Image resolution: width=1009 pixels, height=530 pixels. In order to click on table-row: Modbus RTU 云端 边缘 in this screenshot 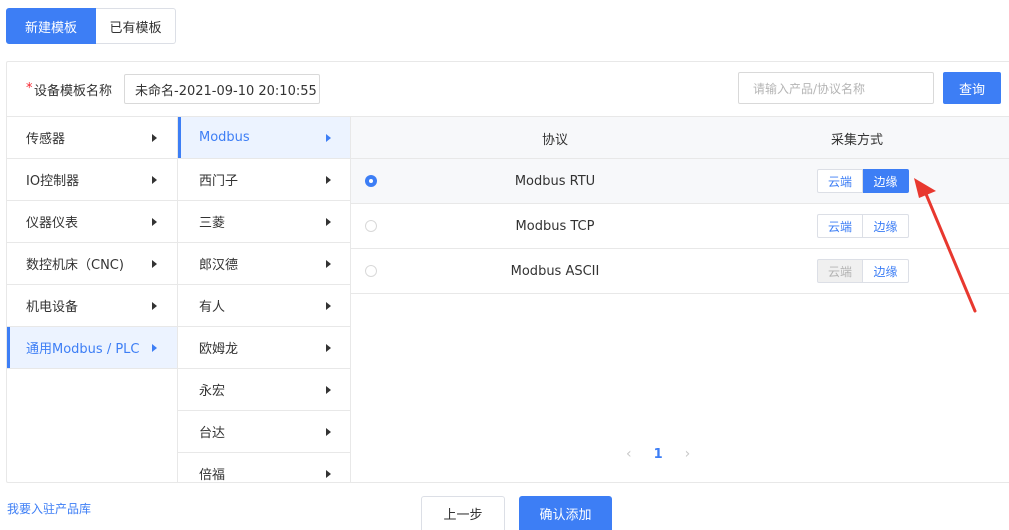, I will do `click(680, 181)`.